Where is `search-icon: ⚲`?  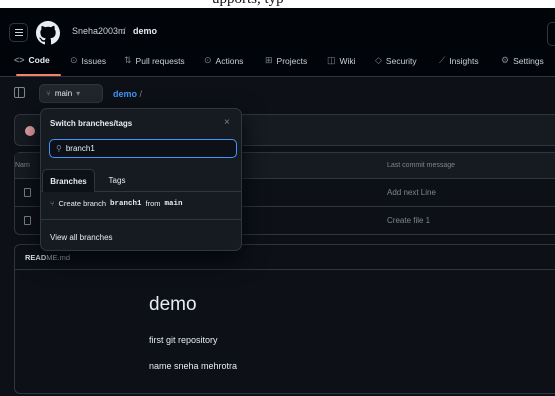
search-icon: ⚲ is located at coordinates (59, 148).